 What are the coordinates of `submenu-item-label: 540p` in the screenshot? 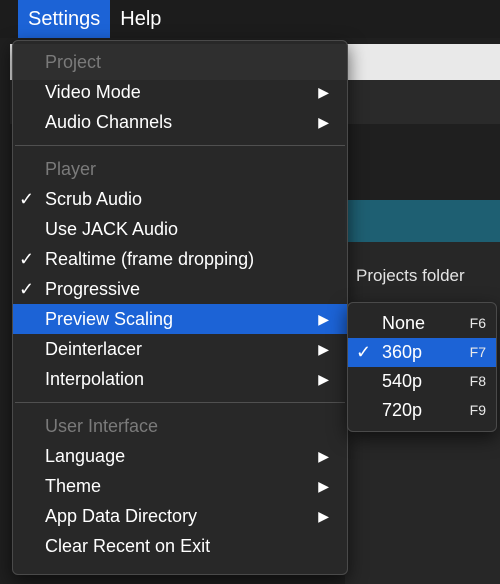 It's located at (402, 381).